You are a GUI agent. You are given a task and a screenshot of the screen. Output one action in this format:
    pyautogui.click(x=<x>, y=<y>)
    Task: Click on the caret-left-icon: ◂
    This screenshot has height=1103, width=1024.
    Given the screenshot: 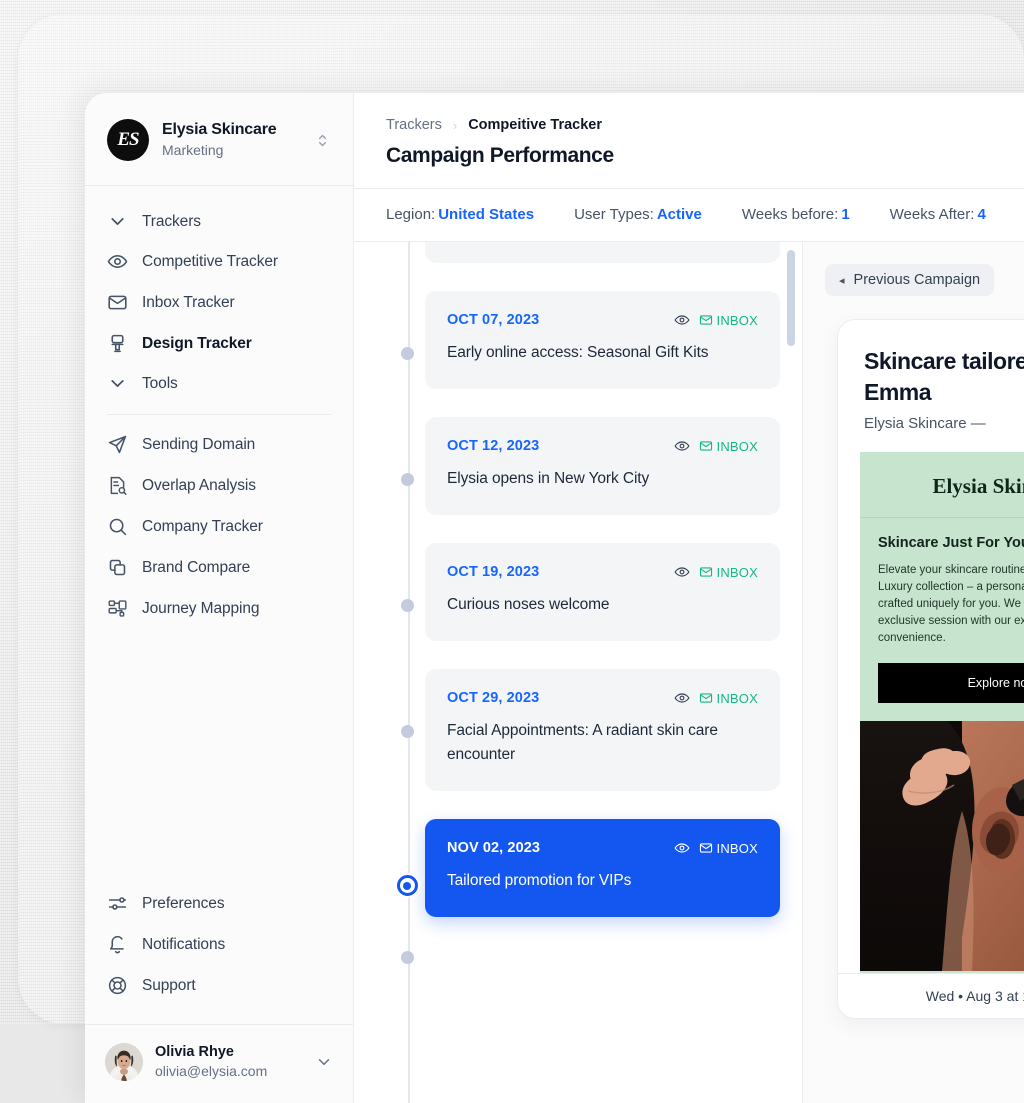 What is the action you would take?
    pyautogui.click(x=842, y=280)
    